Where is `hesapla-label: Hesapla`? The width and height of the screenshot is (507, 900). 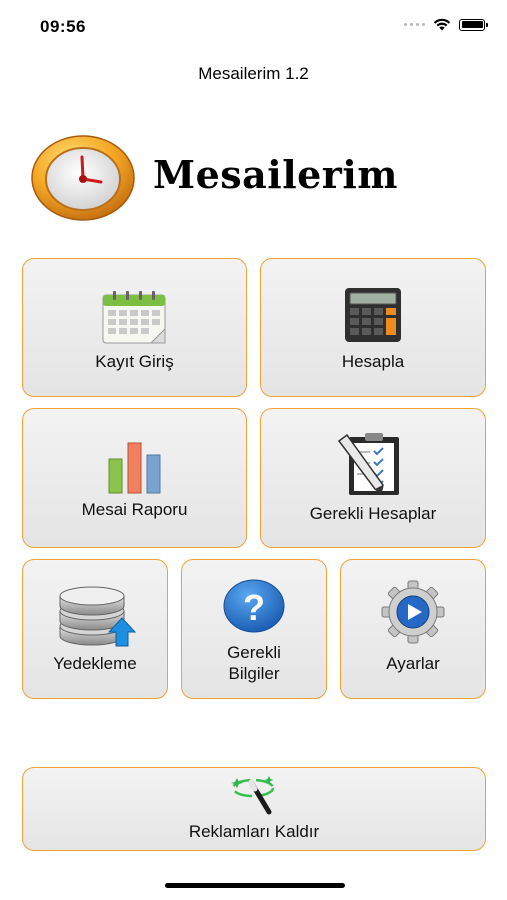
hesapla-label: Hesapla is located at coordinates (373, 361).